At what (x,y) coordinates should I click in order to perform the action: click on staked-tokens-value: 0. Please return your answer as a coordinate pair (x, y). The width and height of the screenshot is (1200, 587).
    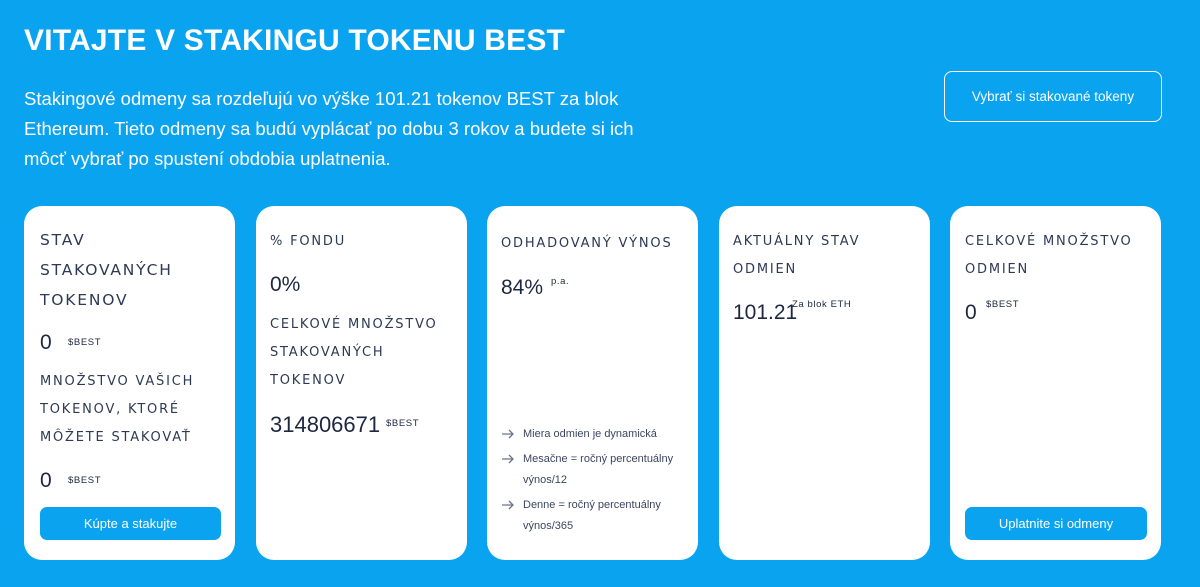
    Looking at the image, I should click on (46, 342).